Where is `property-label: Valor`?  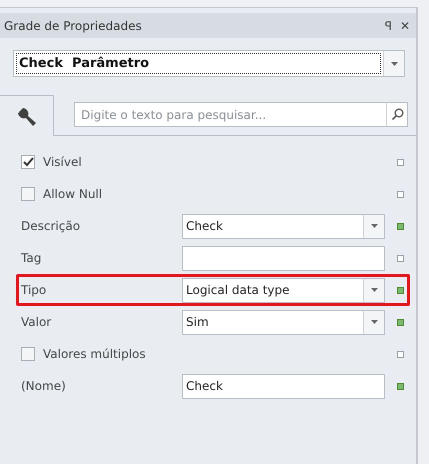 property-label: Valor is located at coordinates (36, 322).